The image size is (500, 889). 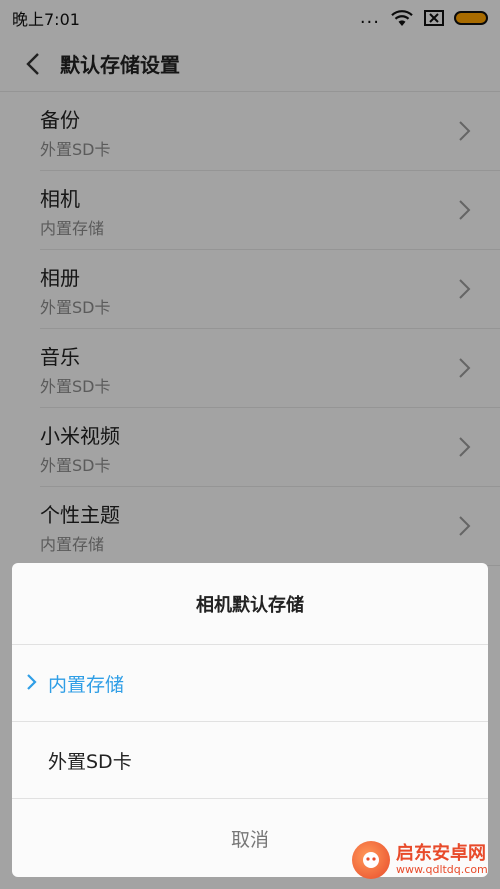 What do you see at coordinates (250, 683) in the screenshot?
I see `option-internal-storage: 内置存储` at bounding box center [250, 683].